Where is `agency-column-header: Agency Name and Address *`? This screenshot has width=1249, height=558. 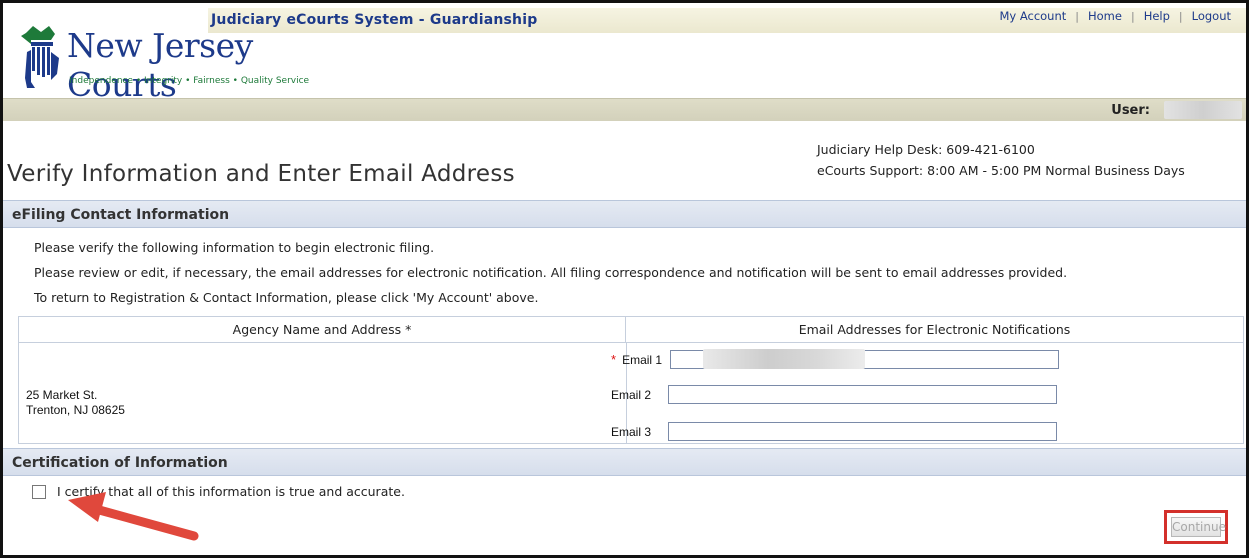 agency-column-header: Agency Name and Address * is located at coordinates (322, 330).